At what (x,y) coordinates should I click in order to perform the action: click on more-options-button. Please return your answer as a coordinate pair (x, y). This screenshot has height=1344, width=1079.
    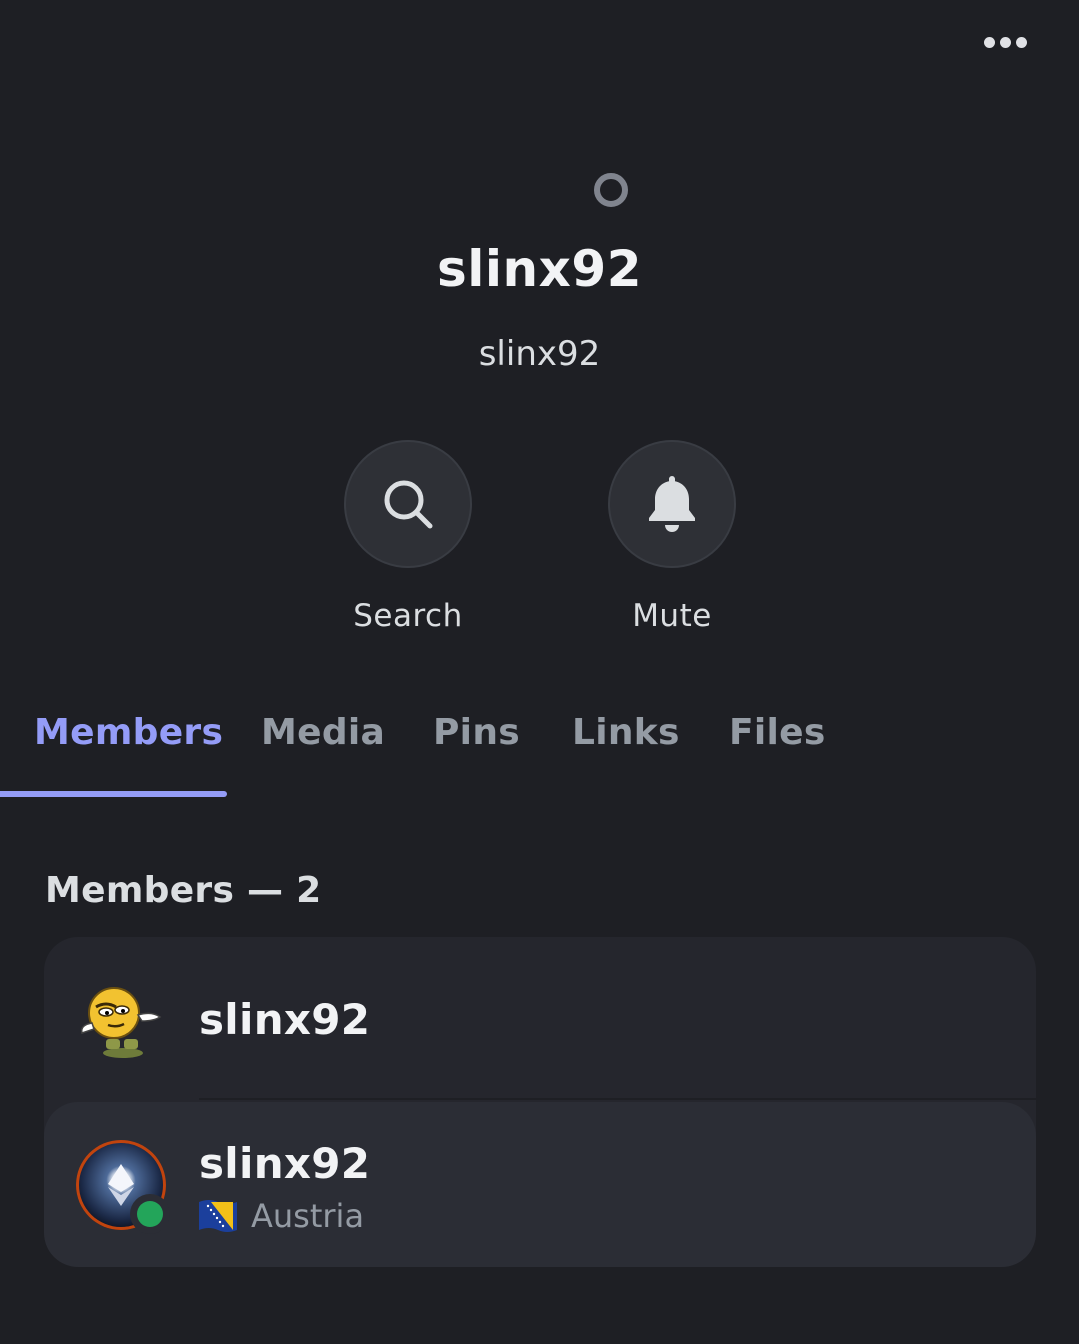
    Looking at the image, I should click on (1005, 42).